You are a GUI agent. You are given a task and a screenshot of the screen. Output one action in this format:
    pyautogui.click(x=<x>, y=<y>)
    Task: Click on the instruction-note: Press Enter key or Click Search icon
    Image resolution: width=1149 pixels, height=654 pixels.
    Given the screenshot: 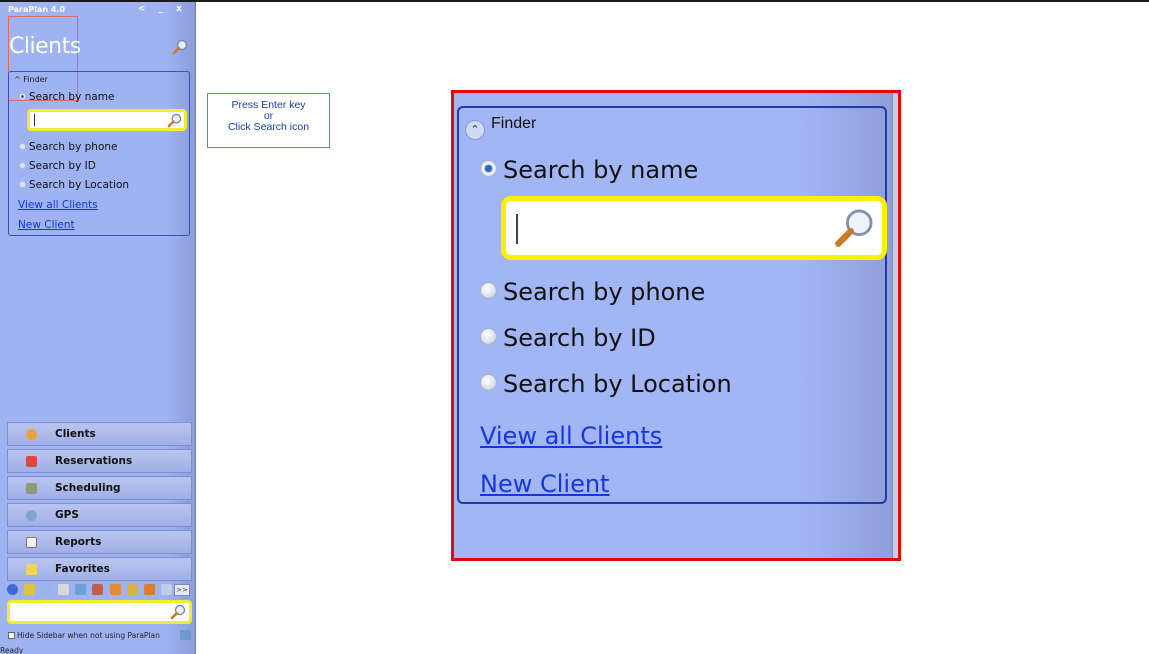 What is the action you would take?
    pyautogui.click(x=268, y=120)
    